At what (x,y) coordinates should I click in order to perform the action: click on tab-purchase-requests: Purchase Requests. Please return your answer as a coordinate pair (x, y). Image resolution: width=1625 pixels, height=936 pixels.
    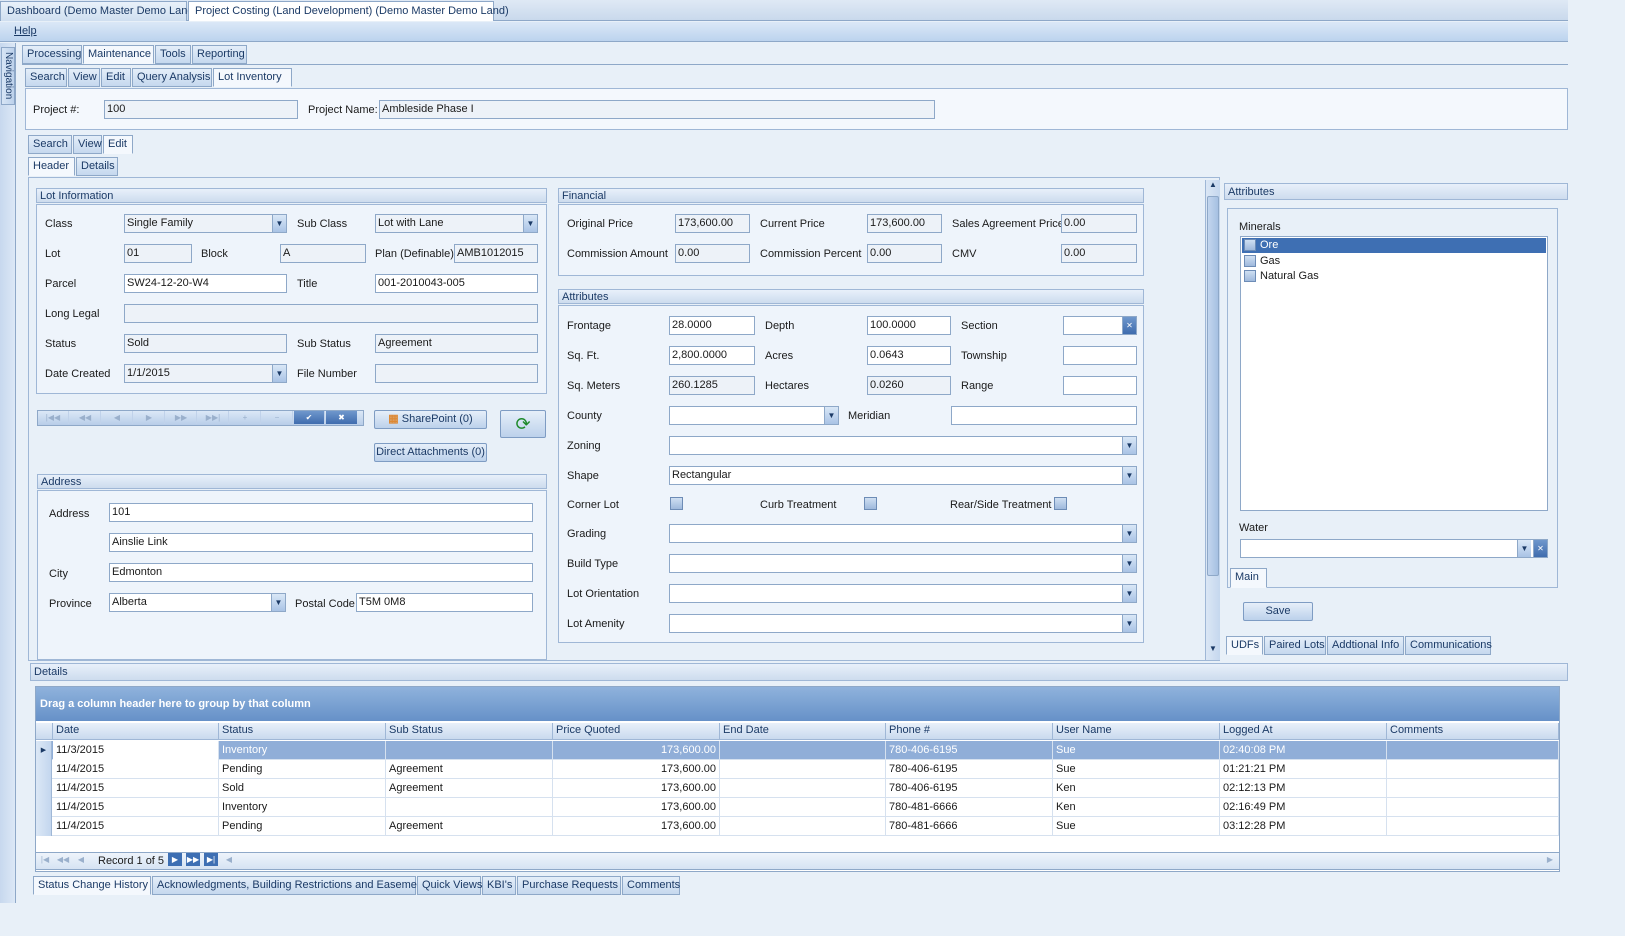
    Looking at the image, I should click on (569, 885).